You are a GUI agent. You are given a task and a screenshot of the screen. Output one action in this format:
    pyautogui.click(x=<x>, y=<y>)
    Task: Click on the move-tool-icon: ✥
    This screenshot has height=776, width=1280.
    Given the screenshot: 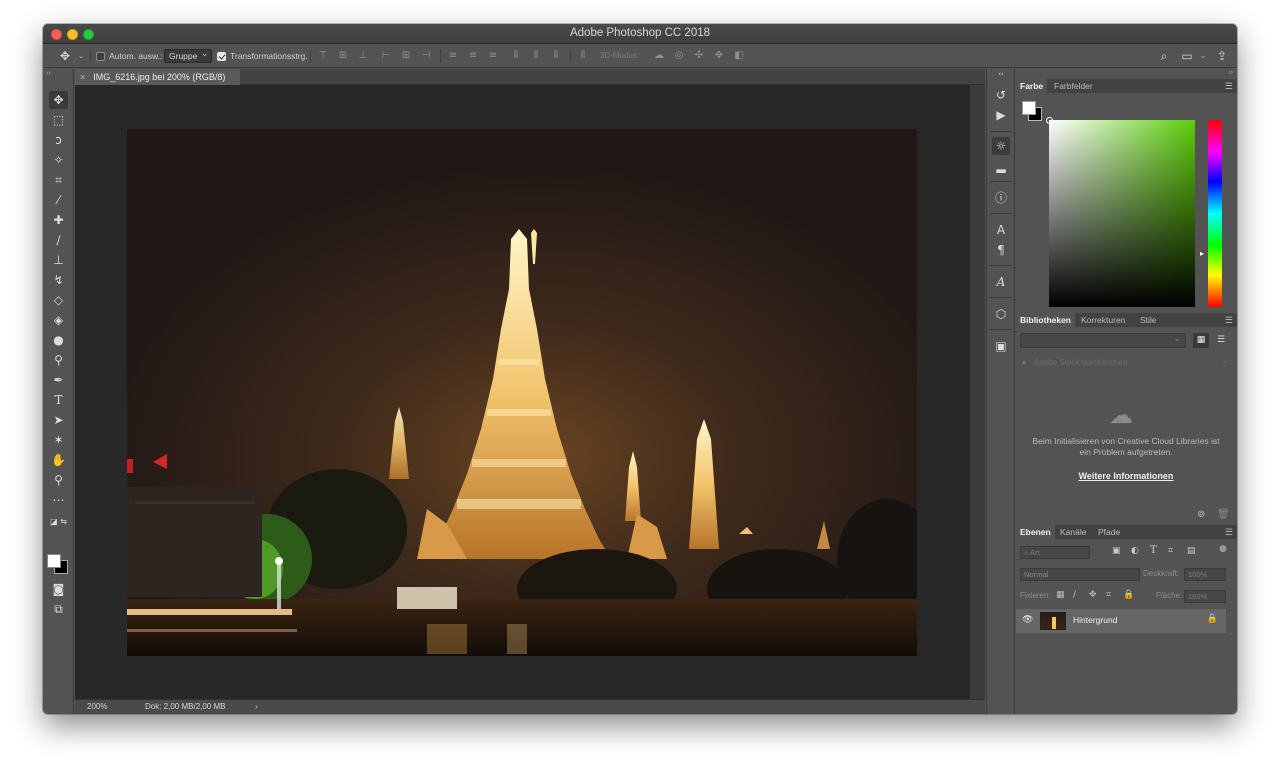 What is the action you would take?
    pyautogui.click(x=58, y=100)
    